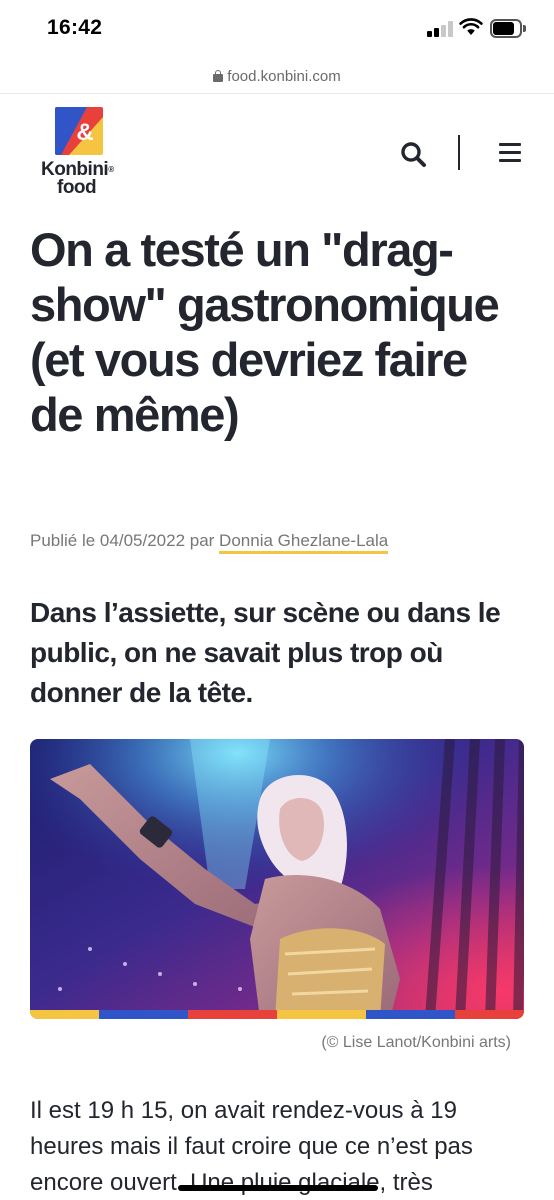 The width and height of the screenshot is (554, 1200). What do you see at coordinates (416, 1042) in the screenshot?
I see `image-caption: (© Lise Lanot/Konbini arts)` at bounding box center [416, 1042].